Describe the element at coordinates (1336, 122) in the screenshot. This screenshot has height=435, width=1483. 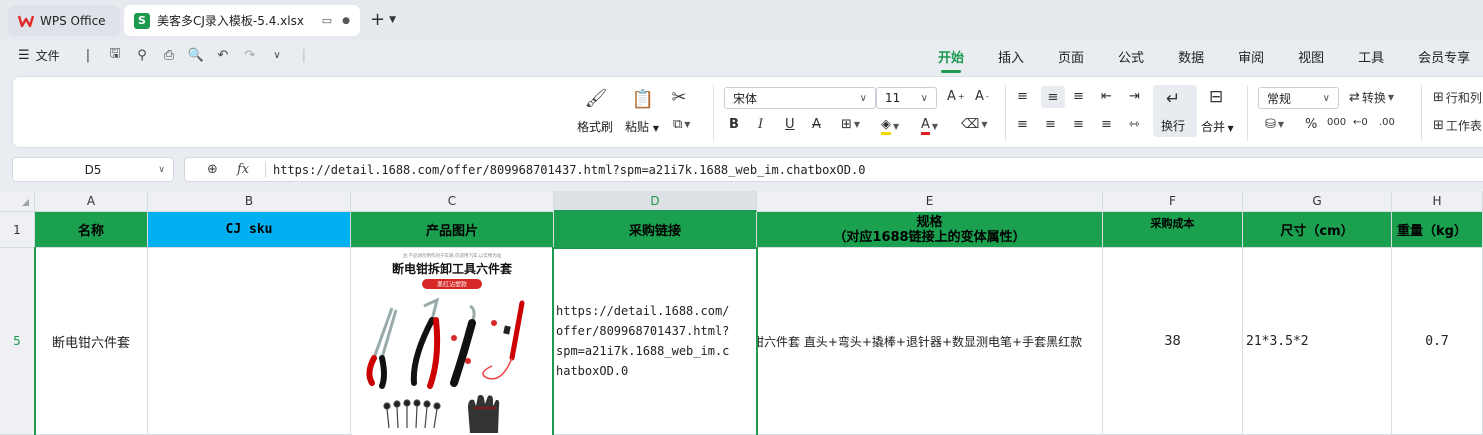
I see `thousands-icon: 000` at that location.